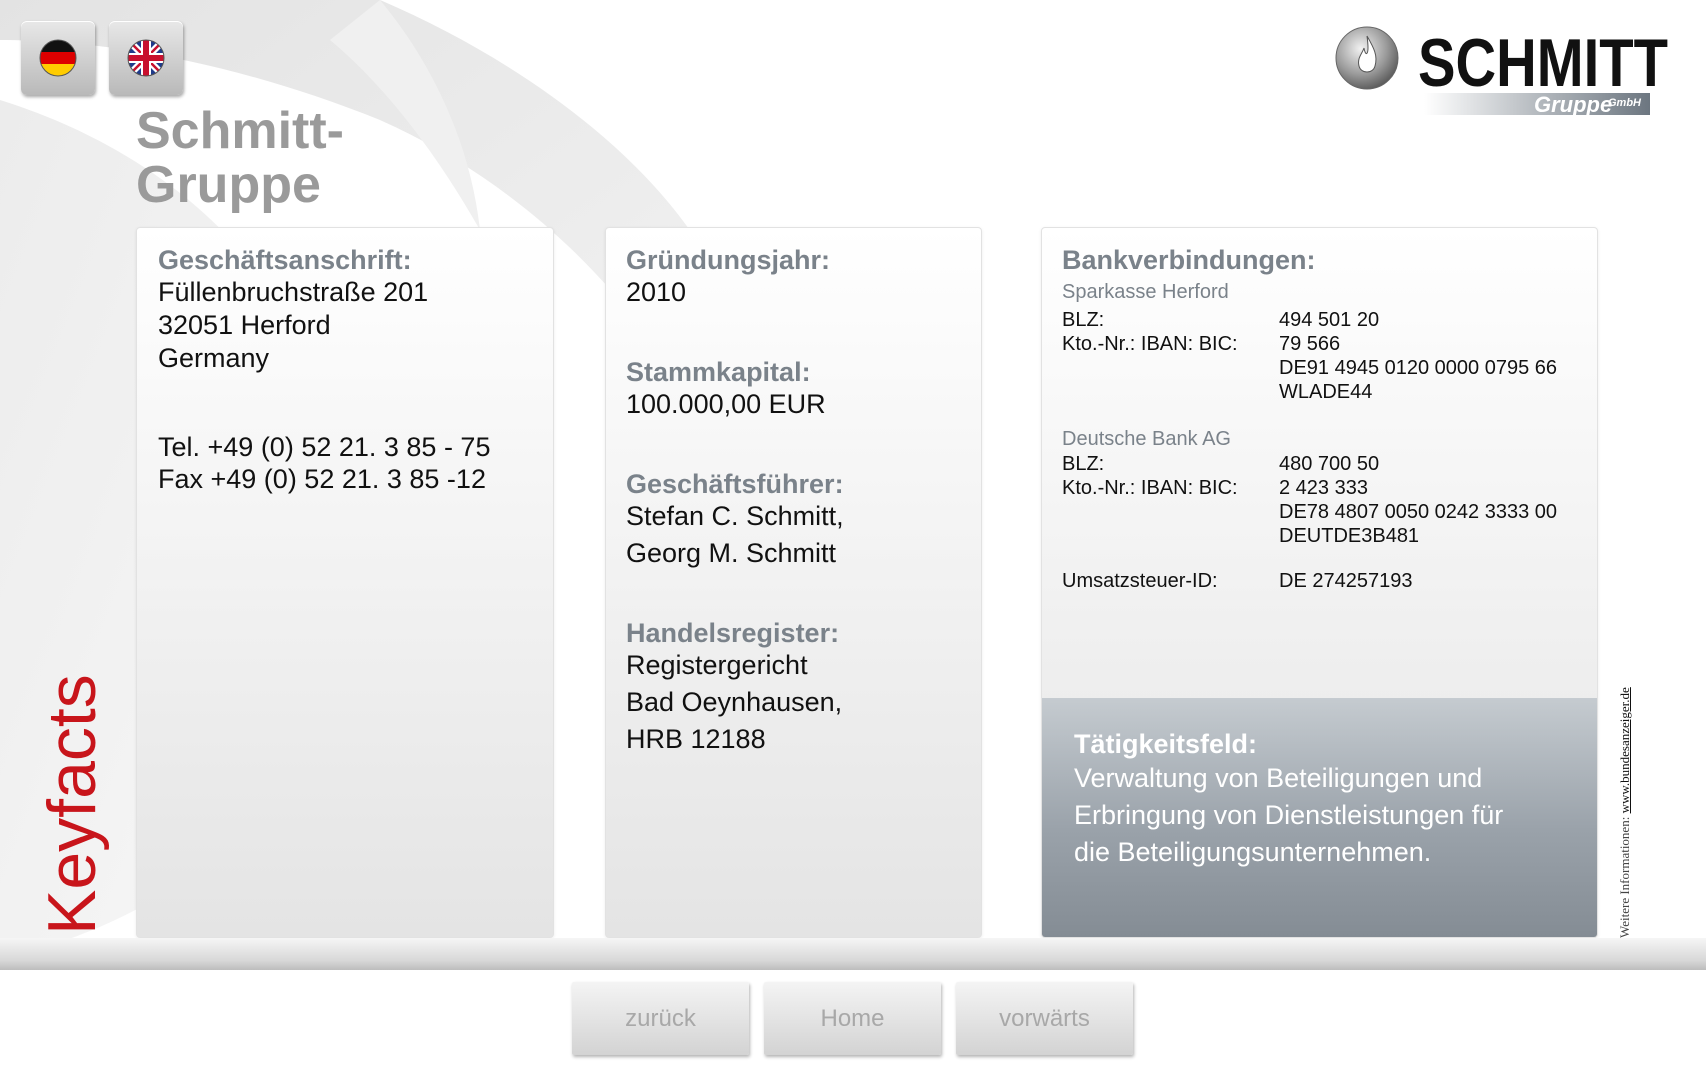 The image size is (1706, 1066). What do you see at coordinates (1326, 392) in the screenshot?
I see `bic-value: WLADE44` at bounding box center [1326, 392].